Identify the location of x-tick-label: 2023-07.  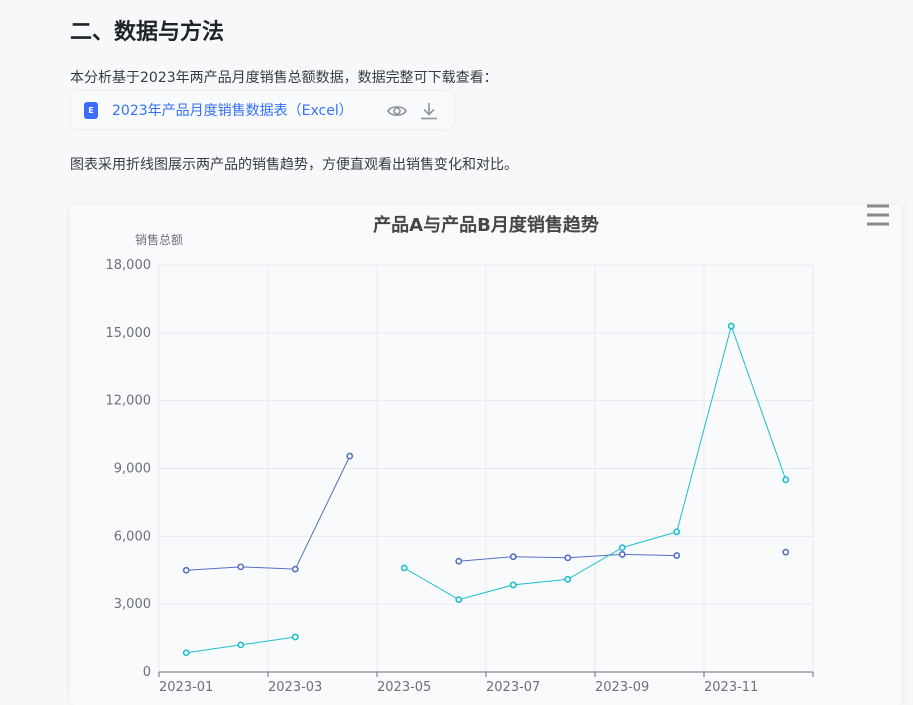
(513, 687).